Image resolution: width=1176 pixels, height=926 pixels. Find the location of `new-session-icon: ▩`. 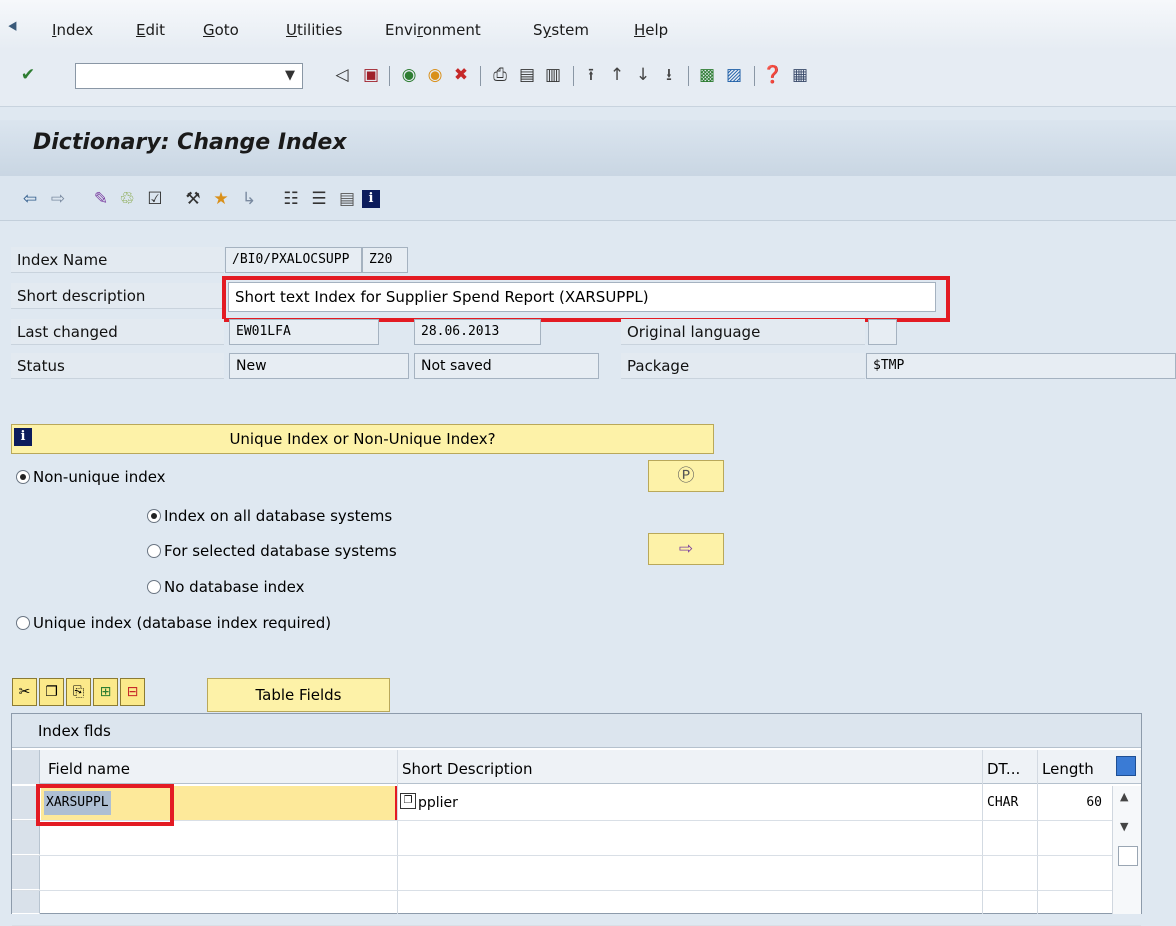

new-session-icon: ▩ is located at coordinates (707, 75).